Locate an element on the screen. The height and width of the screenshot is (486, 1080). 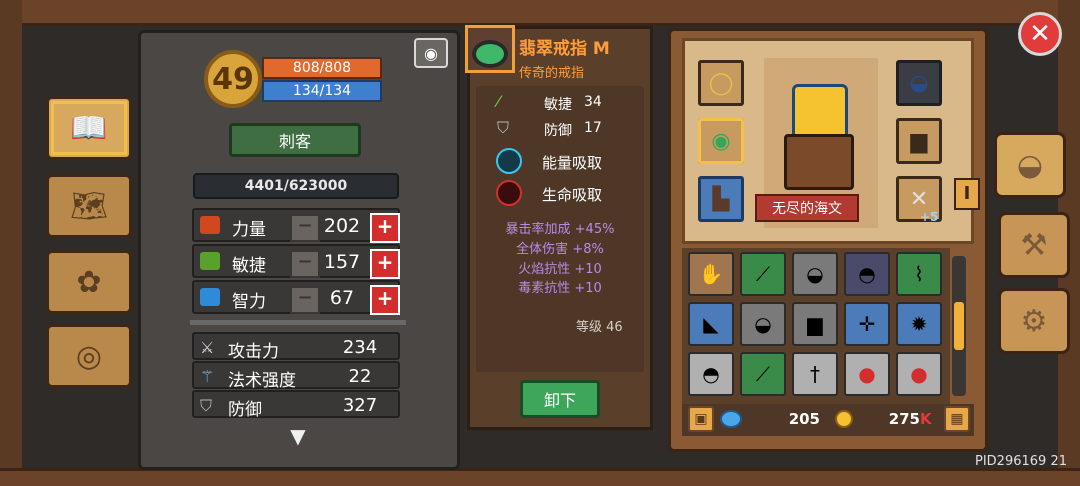
nav-journal-button: 📖 is located at coordinates (89, 128).